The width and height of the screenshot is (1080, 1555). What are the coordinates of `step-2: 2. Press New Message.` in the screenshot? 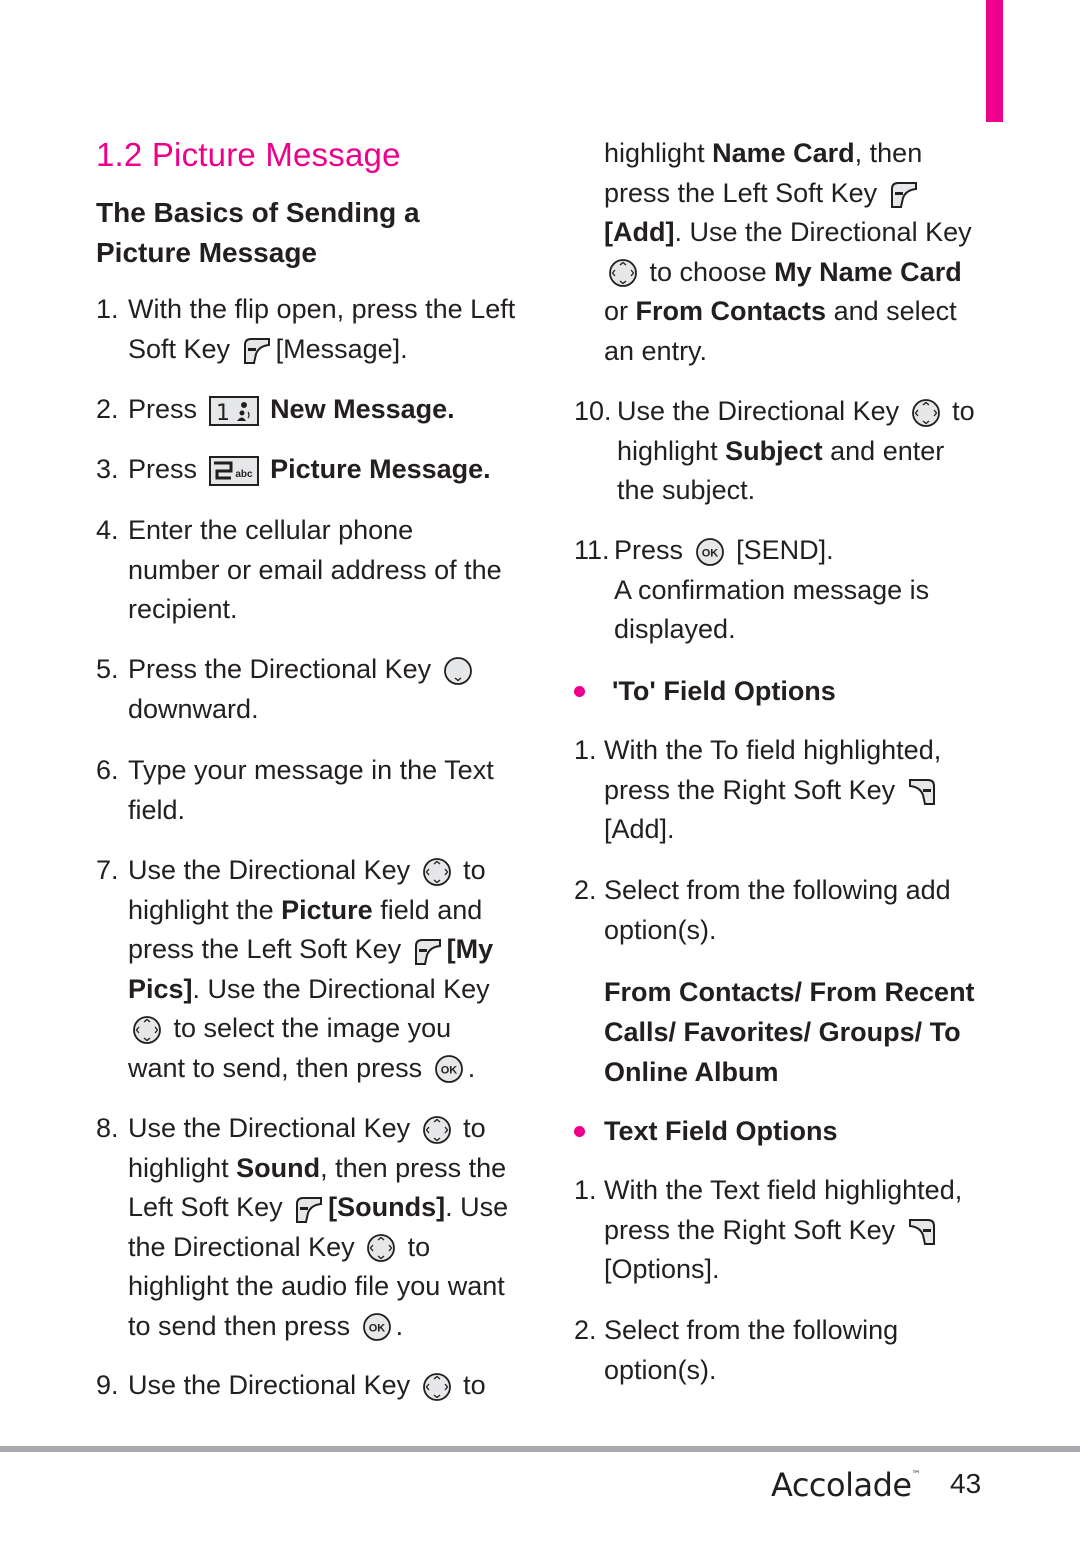 It's located at (306, 410).